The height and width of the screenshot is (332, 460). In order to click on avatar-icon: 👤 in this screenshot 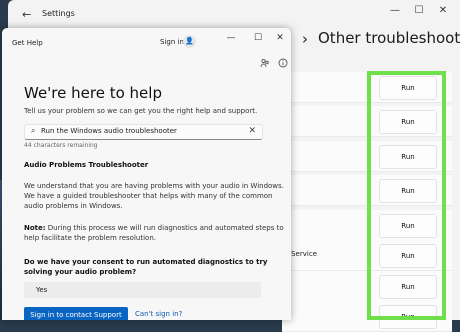, I will do `click(189, 41)`.